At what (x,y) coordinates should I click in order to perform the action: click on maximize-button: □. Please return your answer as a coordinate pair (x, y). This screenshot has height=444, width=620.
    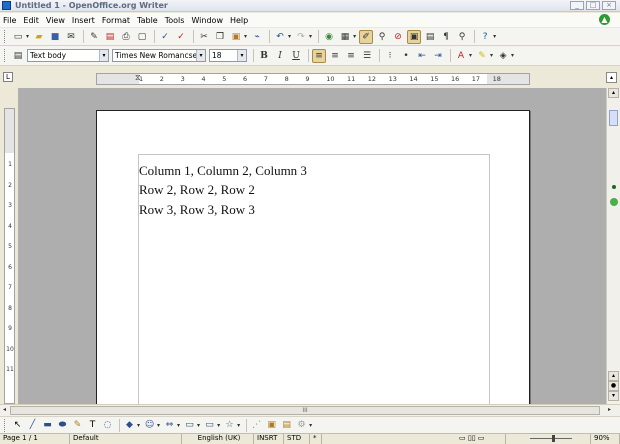
    Looking at the image, I should click on (593, 5).